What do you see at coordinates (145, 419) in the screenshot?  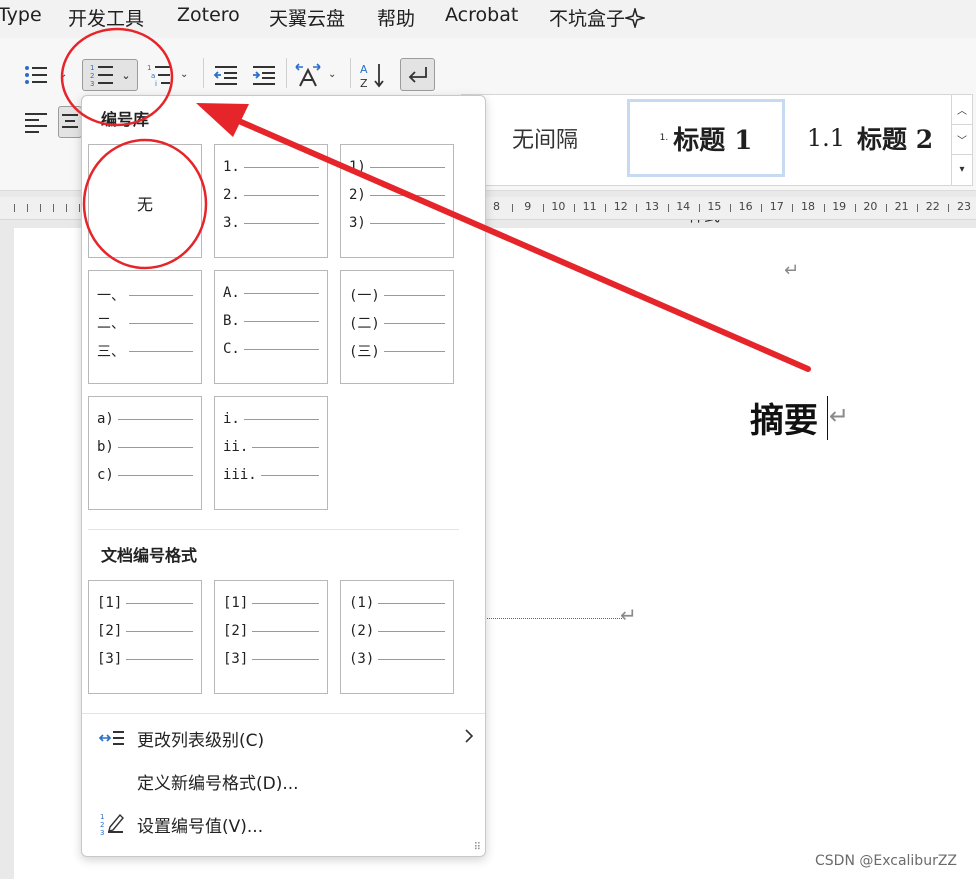 I see `numbering-sample-line: a)` at bounding box center [145, 419].